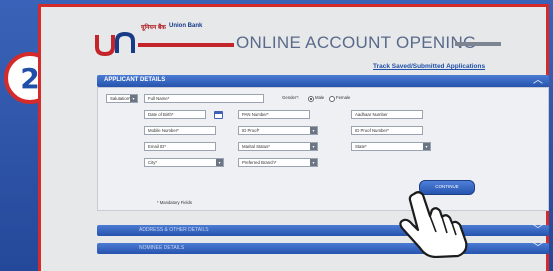 Image resolution: width=553 pixels, height=271 pixels. I want to click on preferred-branch-select: Preferred Branch* ▾, so click(278, 162).